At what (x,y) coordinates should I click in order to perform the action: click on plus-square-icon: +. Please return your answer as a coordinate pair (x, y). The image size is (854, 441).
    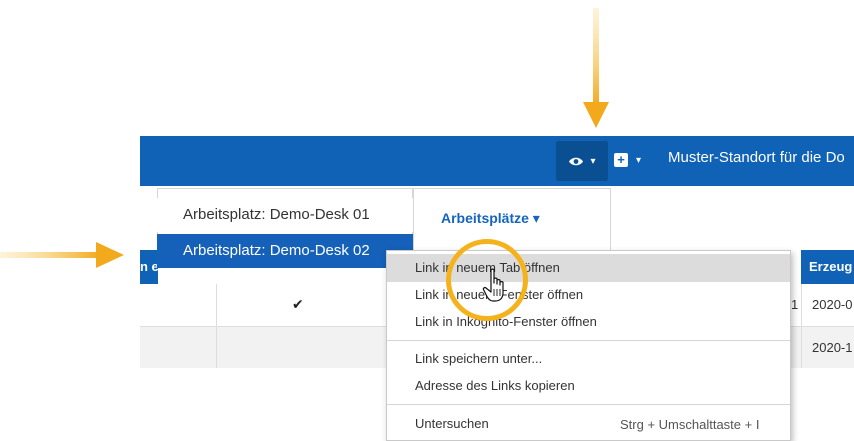
    Looking at the image, I should click on (621, 160).